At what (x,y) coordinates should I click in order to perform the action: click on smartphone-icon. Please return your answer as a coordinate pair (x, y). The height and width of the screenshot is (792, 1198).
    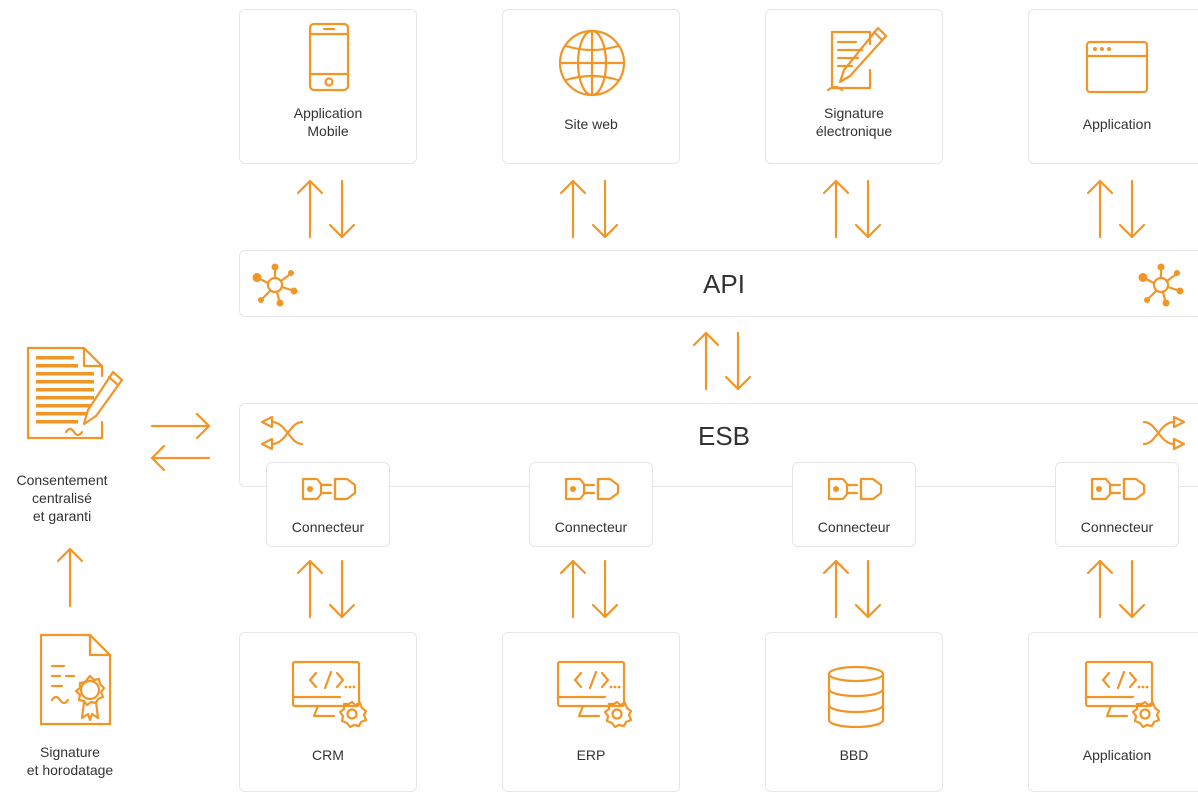
    Looking at the image, I should click on (330, 58).